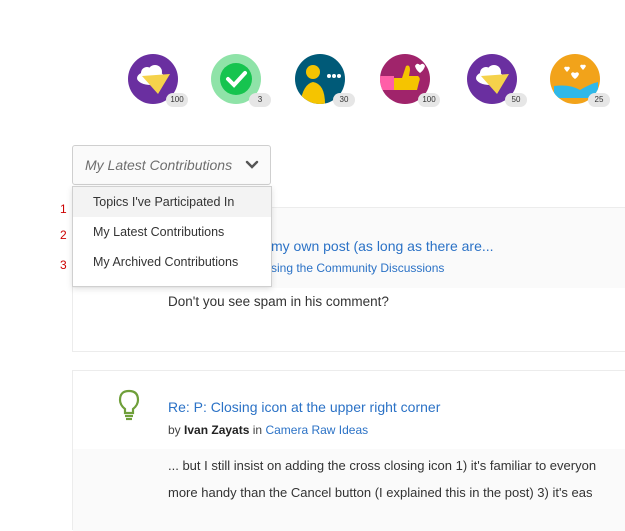 This screenshot has width=625, height=531. What do you see at coordinates (357, 268) in the screenshot?
I see `post-board-link: sing the Community Discussions` at bounding box center [357, 268].